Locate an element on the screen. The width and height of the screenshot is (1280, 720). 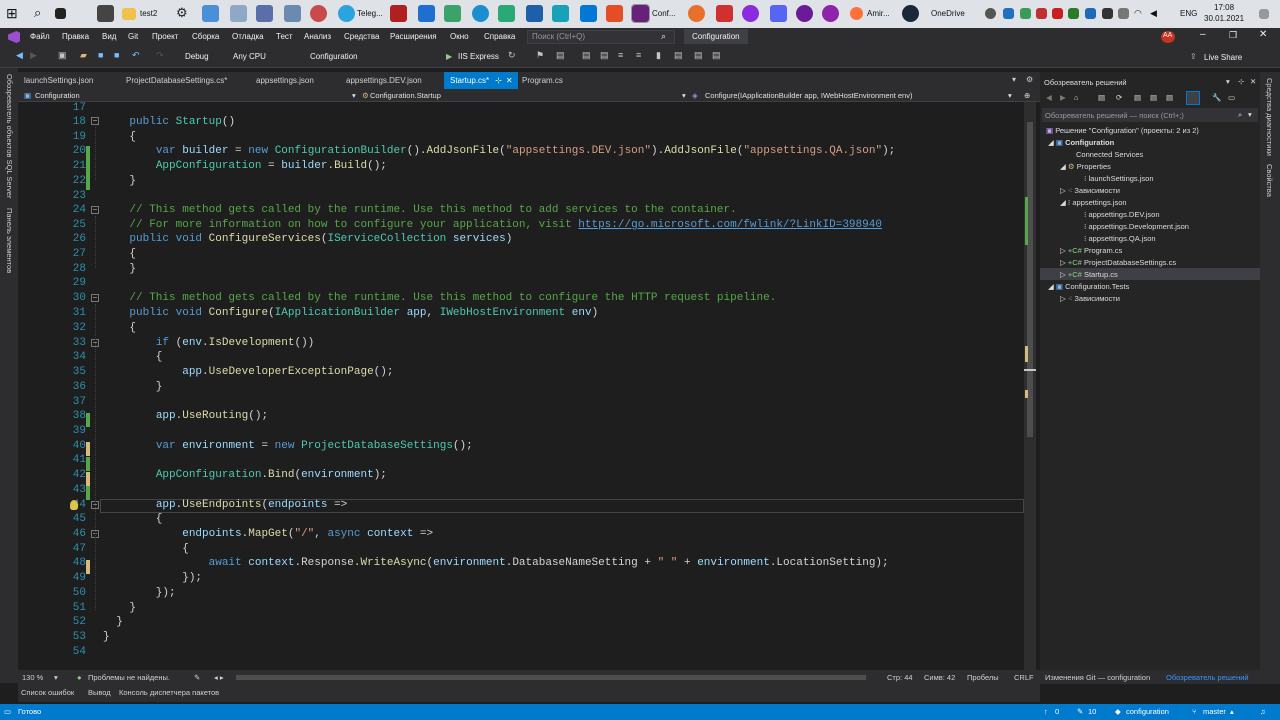
back-icon: ◀ is located at coordinates (19, 55).